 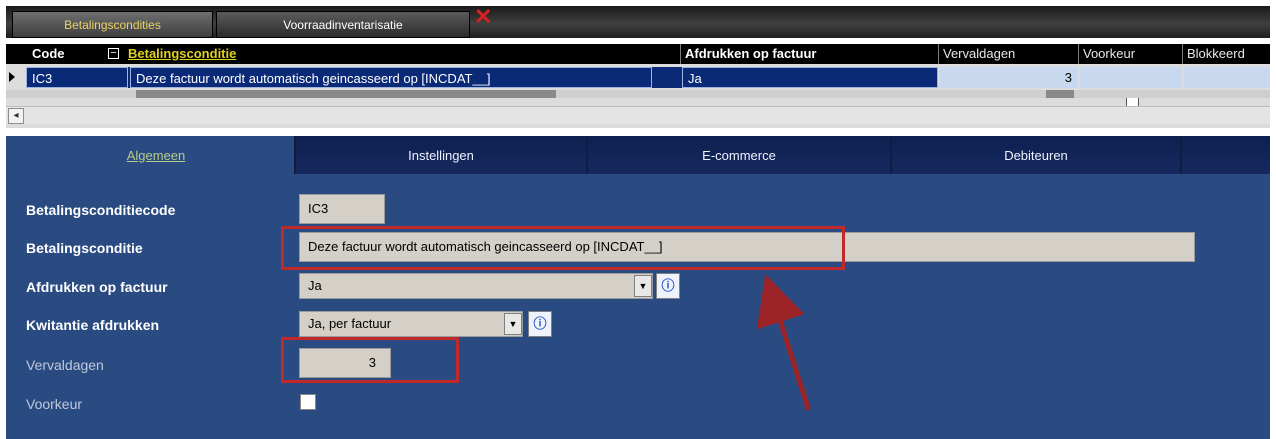 I want to click on annotation-arrow-icon, so click(x=783, y=342).